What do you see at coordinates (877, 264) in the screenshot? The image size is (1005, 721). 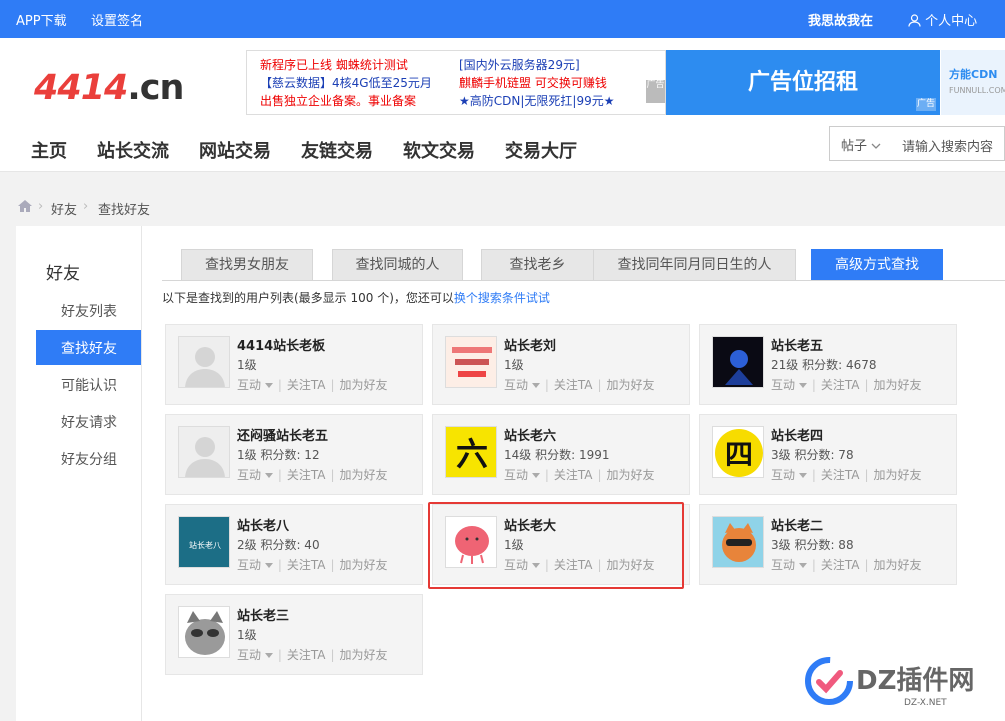 I see `tab-advanced: 高级方式查找` at bounding box center [877, 264].